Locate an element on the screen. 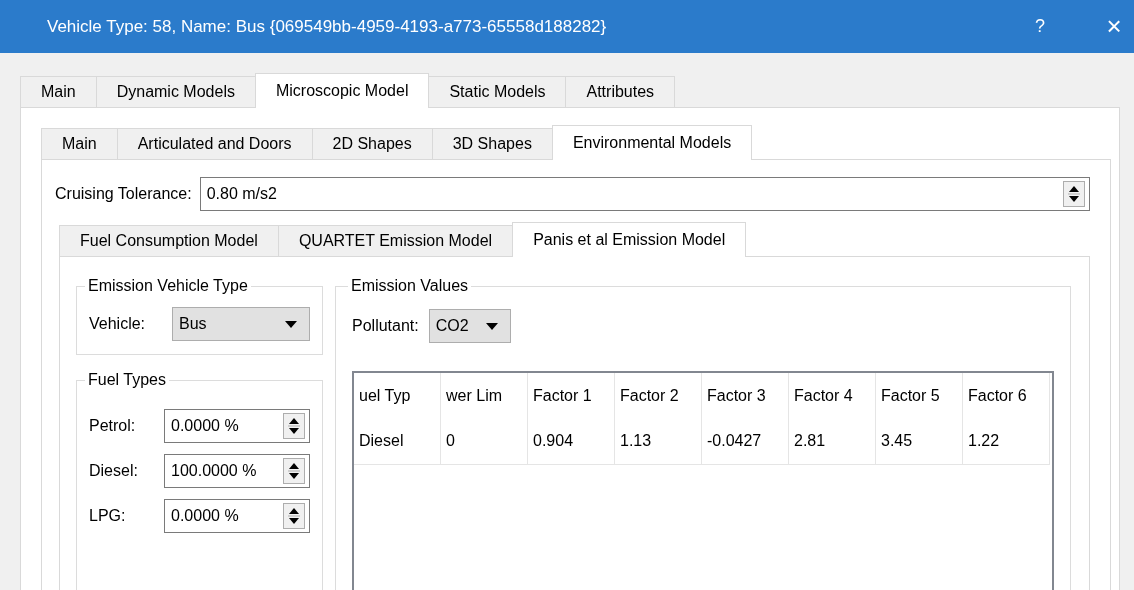  tab: Articulated and Doors is located at coordinates (214, 143).